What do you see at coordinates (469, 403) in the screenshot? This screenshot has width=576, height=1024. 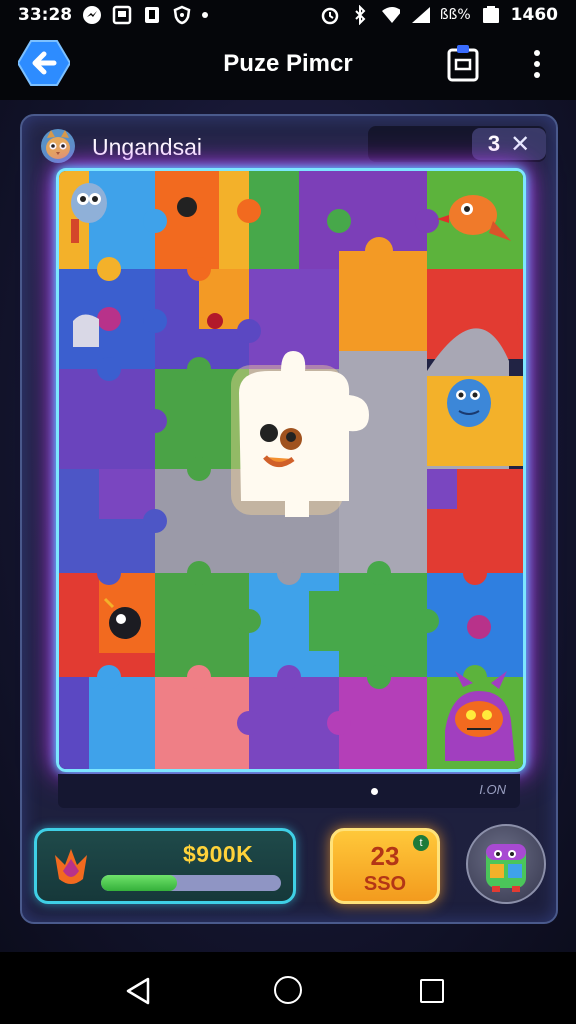 I see `monster-character-icon` at bounding box center [469, 403].